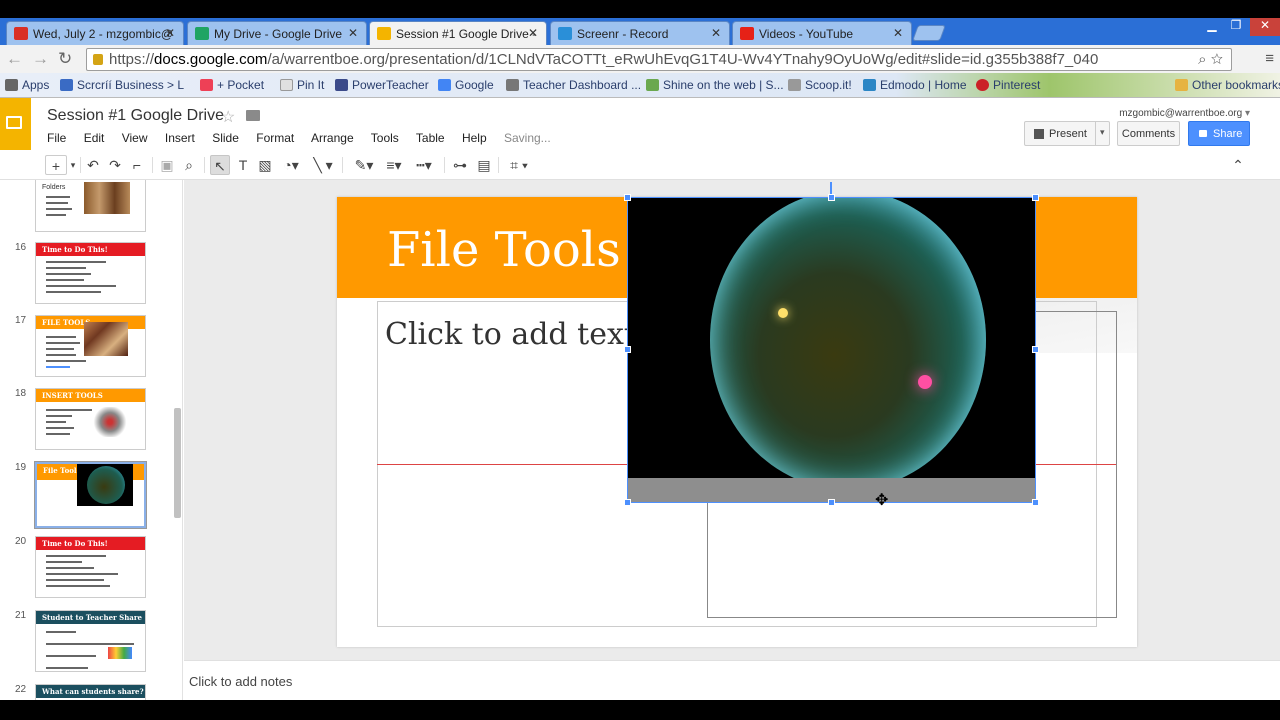 This screenshot has height=720, width=1280. I want to click on body-placeholder-text: Click to add text, so click(510, 334).